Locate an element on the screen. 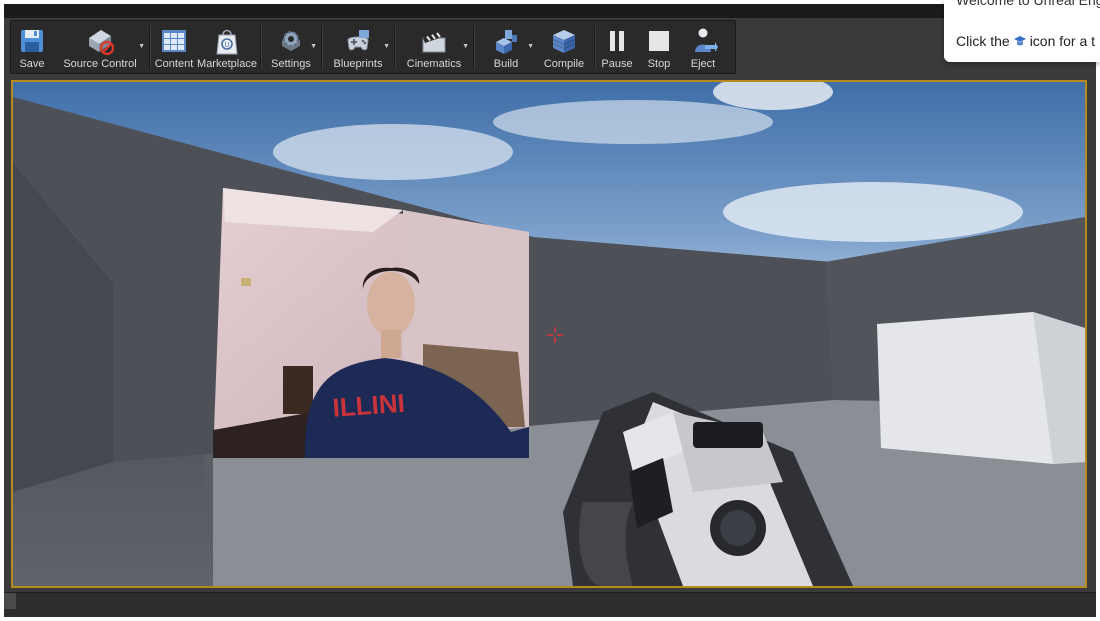  cinematics-dropdown-arrow: ▼ is located at coordinates (465, 46).